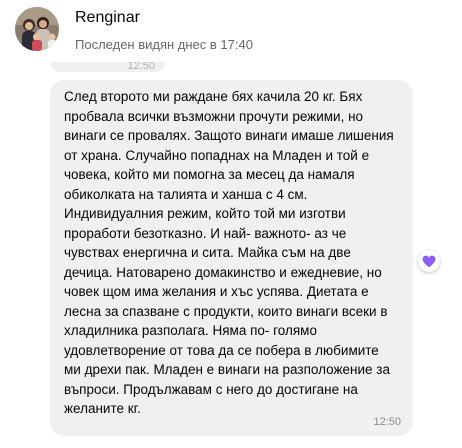 The width and height of the screenshot is (462, 448). I want to click on chat-header: Renginar Последен видян днес в 17:40, so click(231, 31).